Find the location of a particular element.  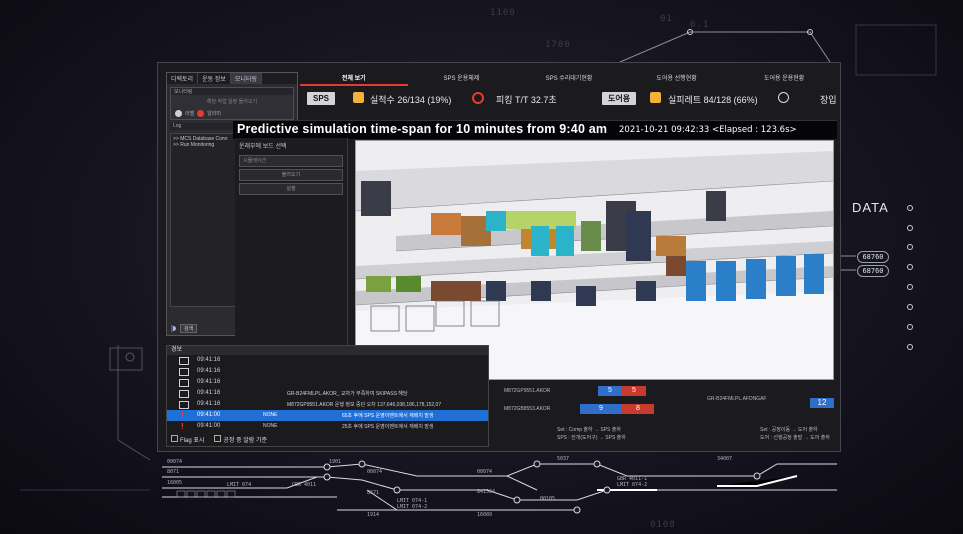

alarm-criteria-label: 공정 중 알람 기준 is located at coordinates (245, 441).